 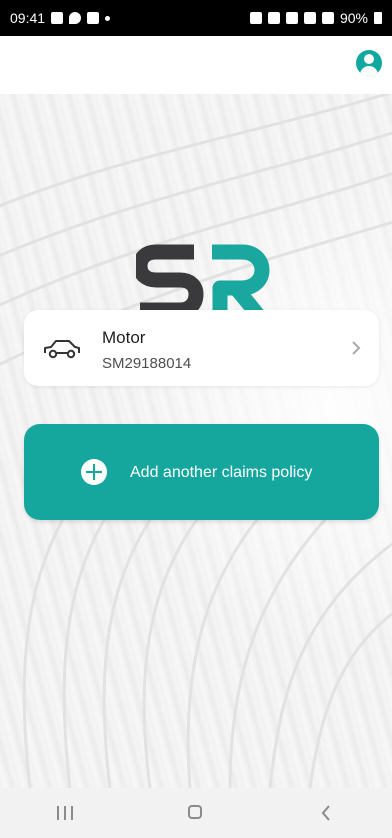 What do you see at coordinates (309, 18) in the screenshot?
I see `mute-icon` at bounding box center [309, 18].